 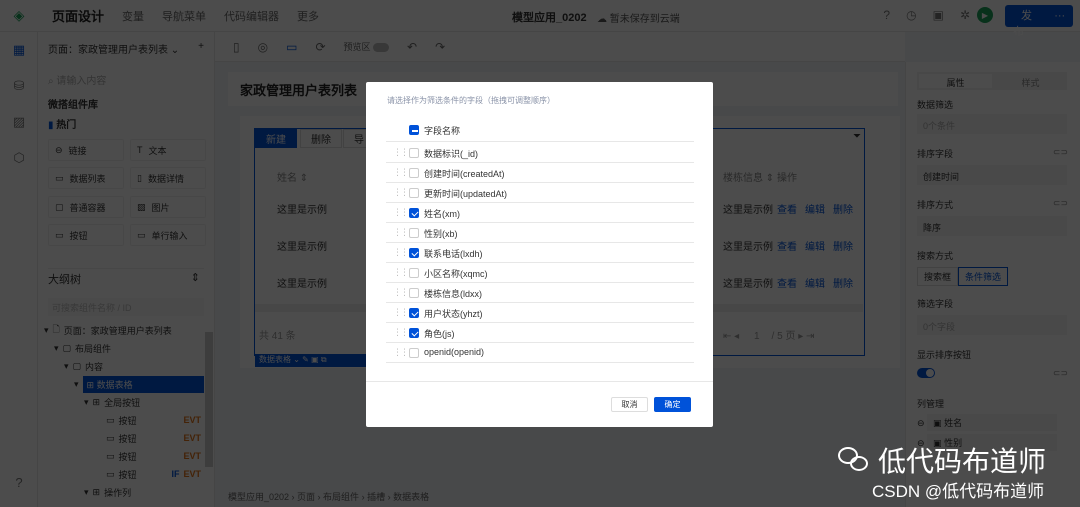 What do you see at coordinates (414, 130) in the screenshot?
I see `select-all-checkbox` at bounding box center [414, 130].